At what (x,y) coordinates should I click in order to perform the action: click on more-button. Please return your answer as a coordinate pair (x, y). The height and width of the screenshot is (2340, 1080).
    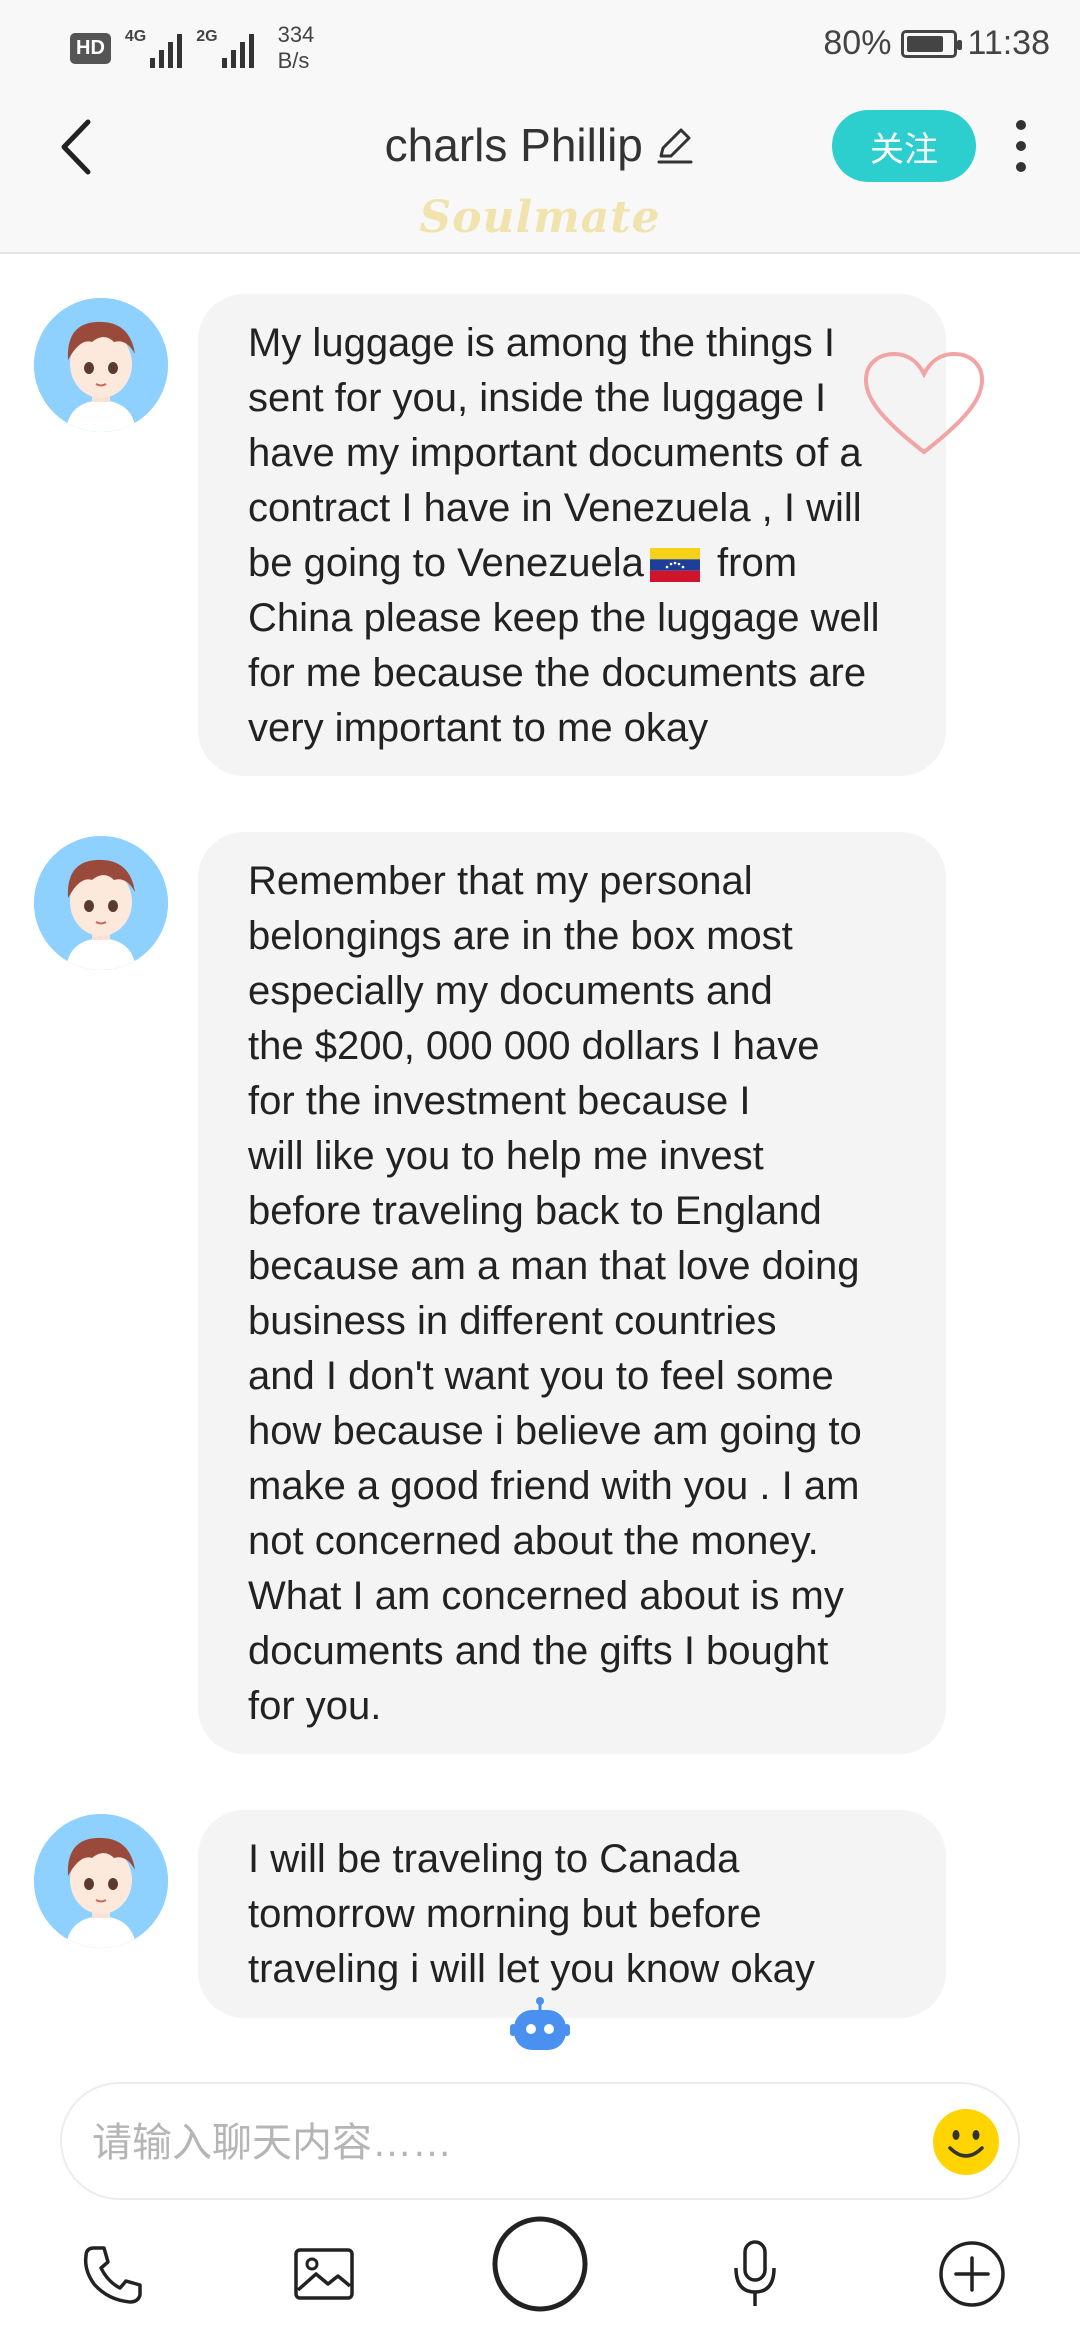
    Looking at the image, I should click on (1021, 146).